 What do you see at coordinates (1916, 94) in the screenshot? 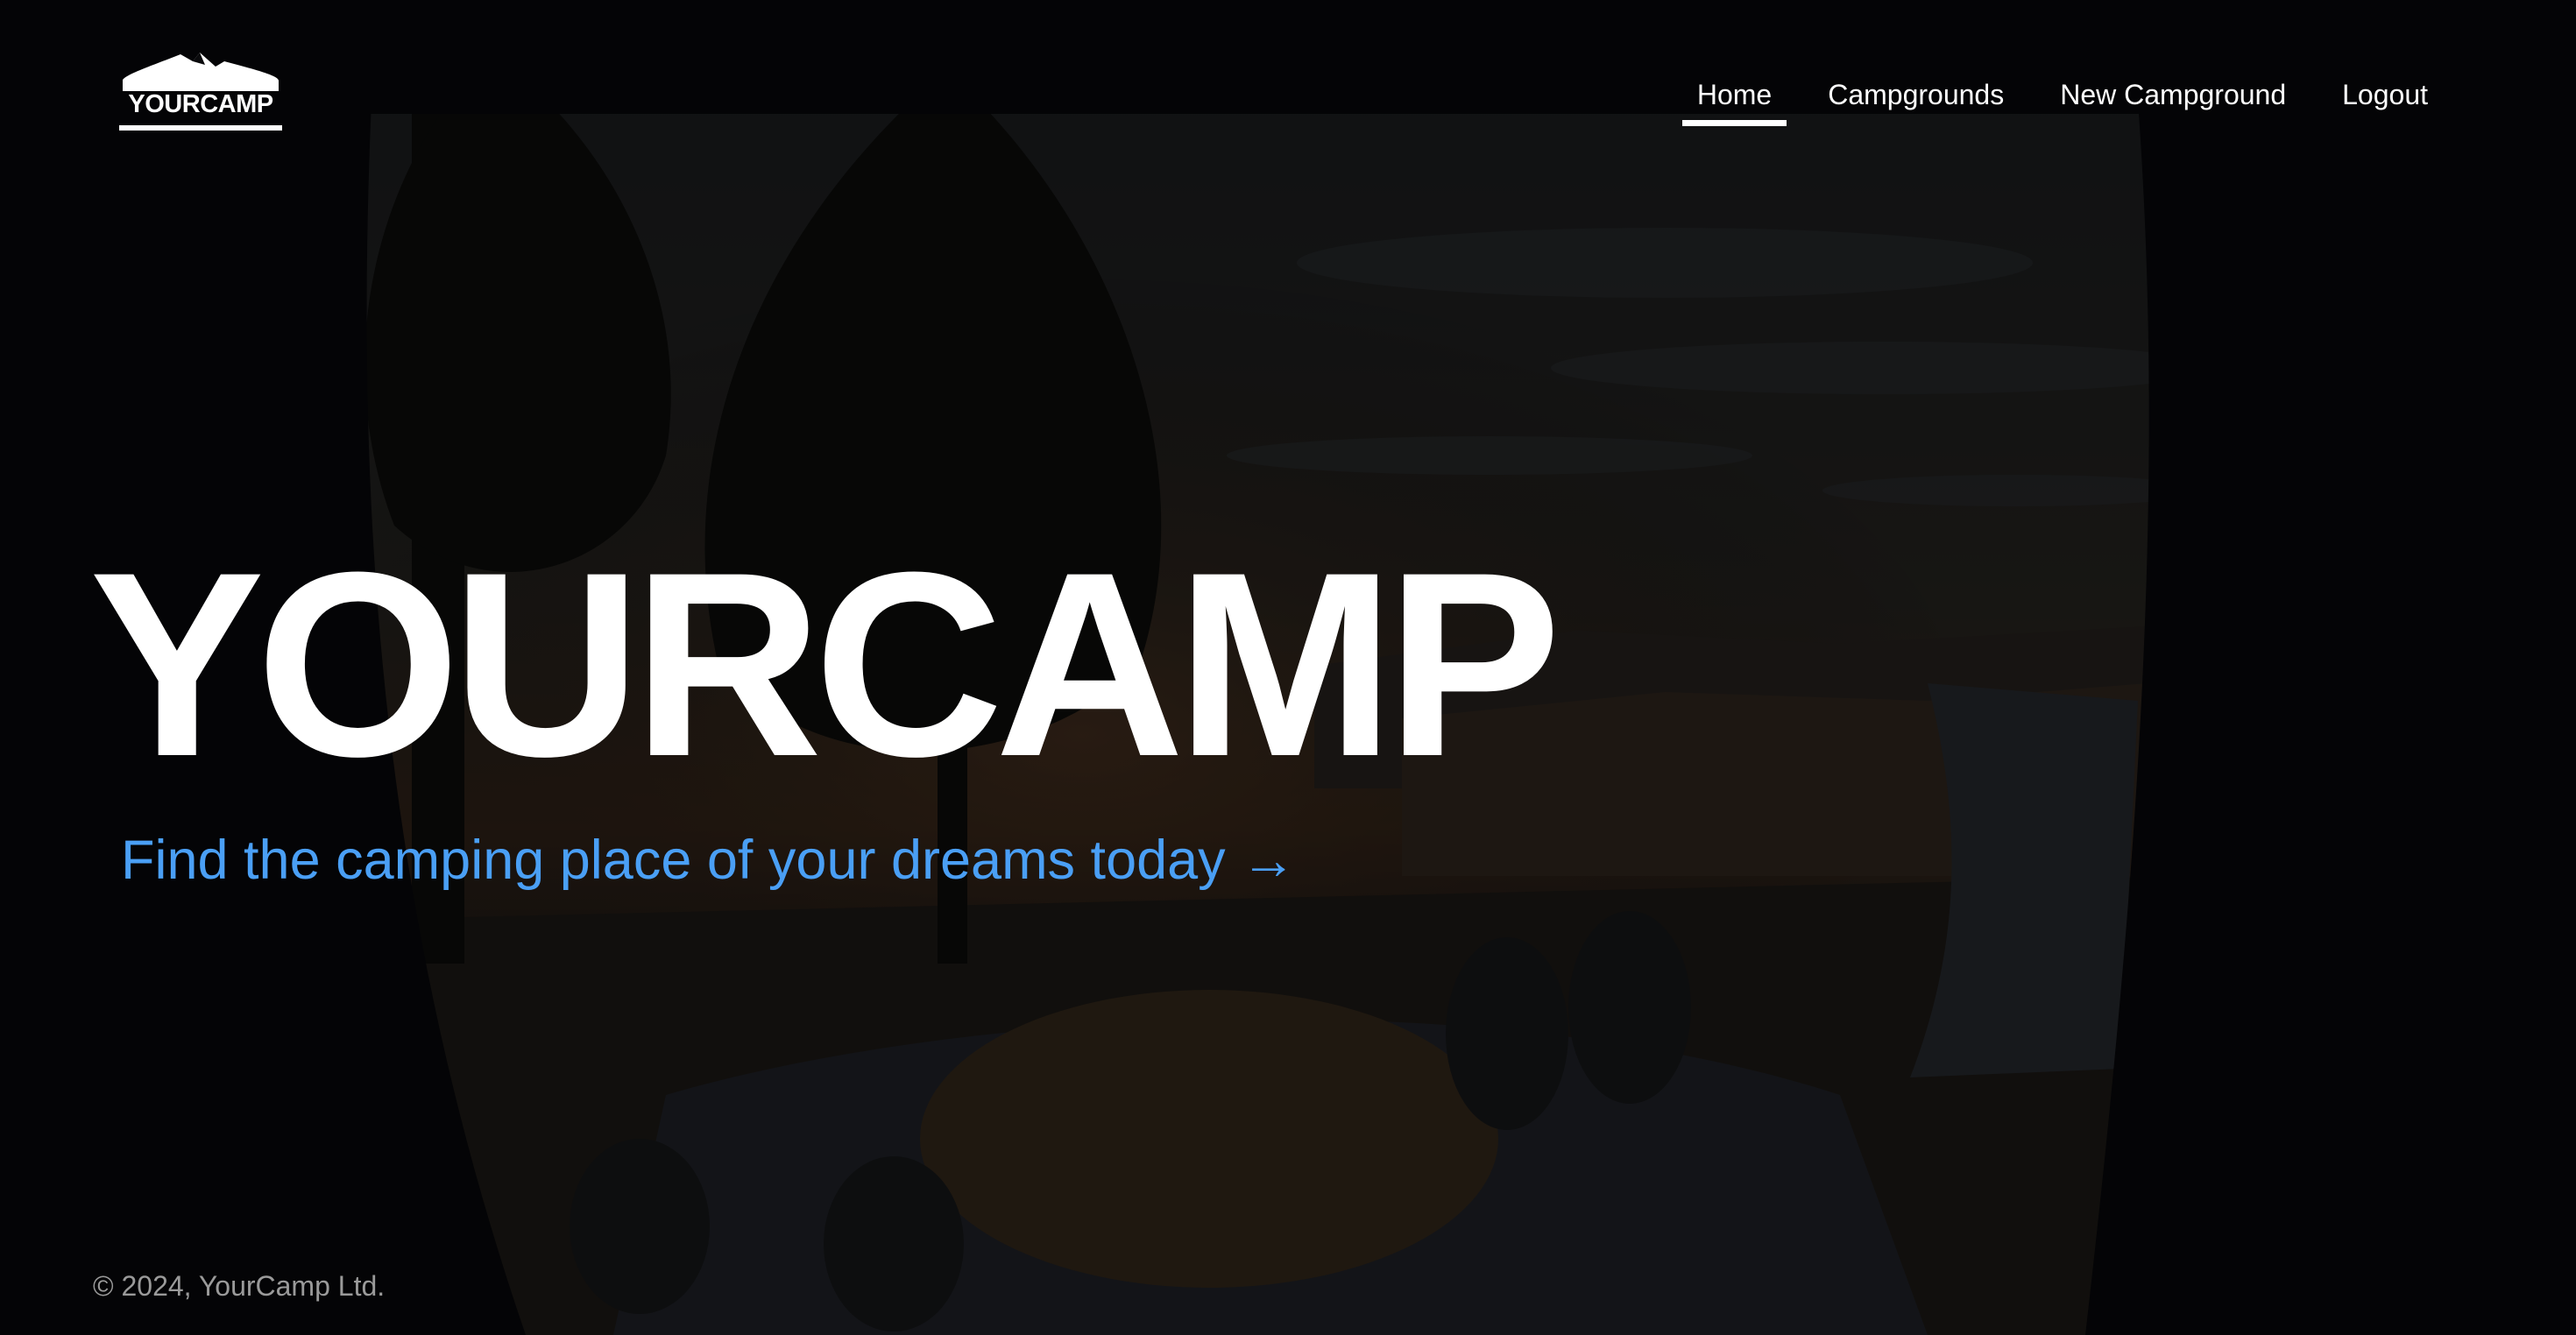
I see `nav-campgrounds: Campgrounds` at bounding box center [1916, 94].